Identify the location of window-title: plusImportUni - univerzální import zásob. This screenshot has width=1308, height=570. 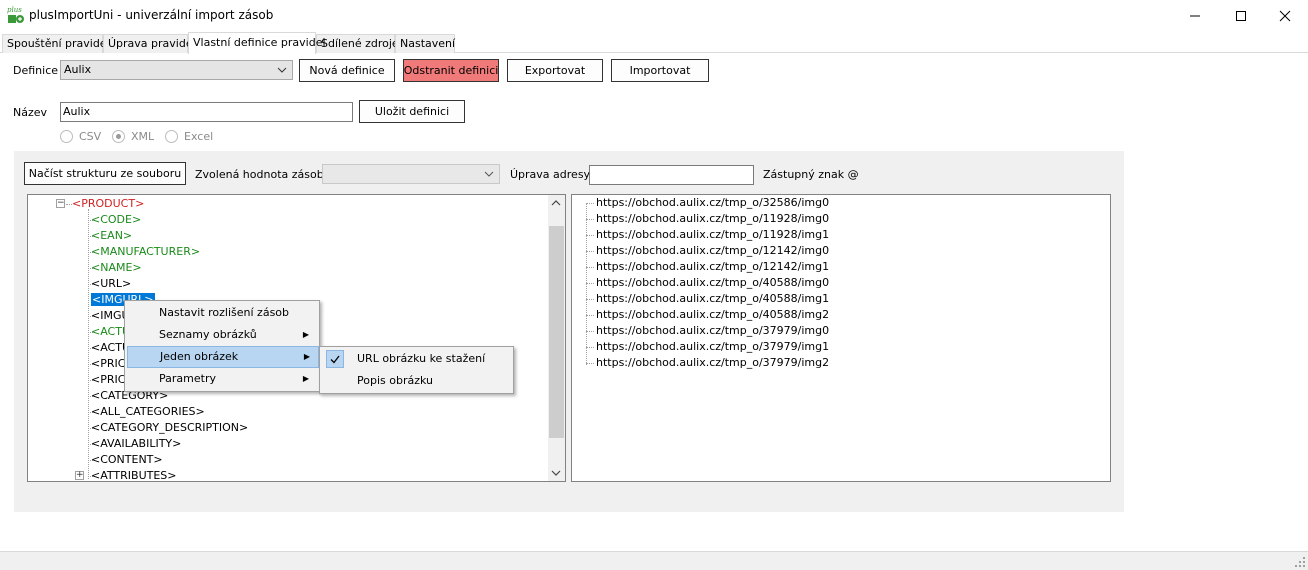
(151, 15).